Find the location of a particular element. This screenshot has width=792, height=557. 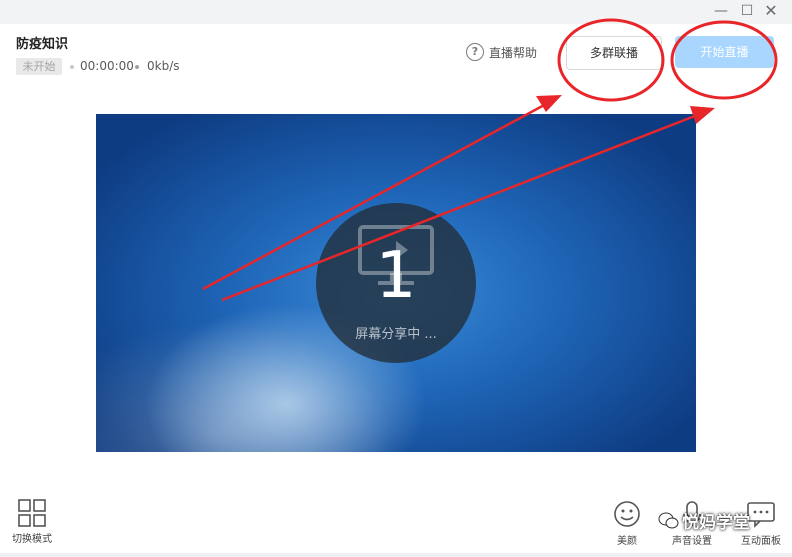

bottom-border is located at coordinates (396, 555).